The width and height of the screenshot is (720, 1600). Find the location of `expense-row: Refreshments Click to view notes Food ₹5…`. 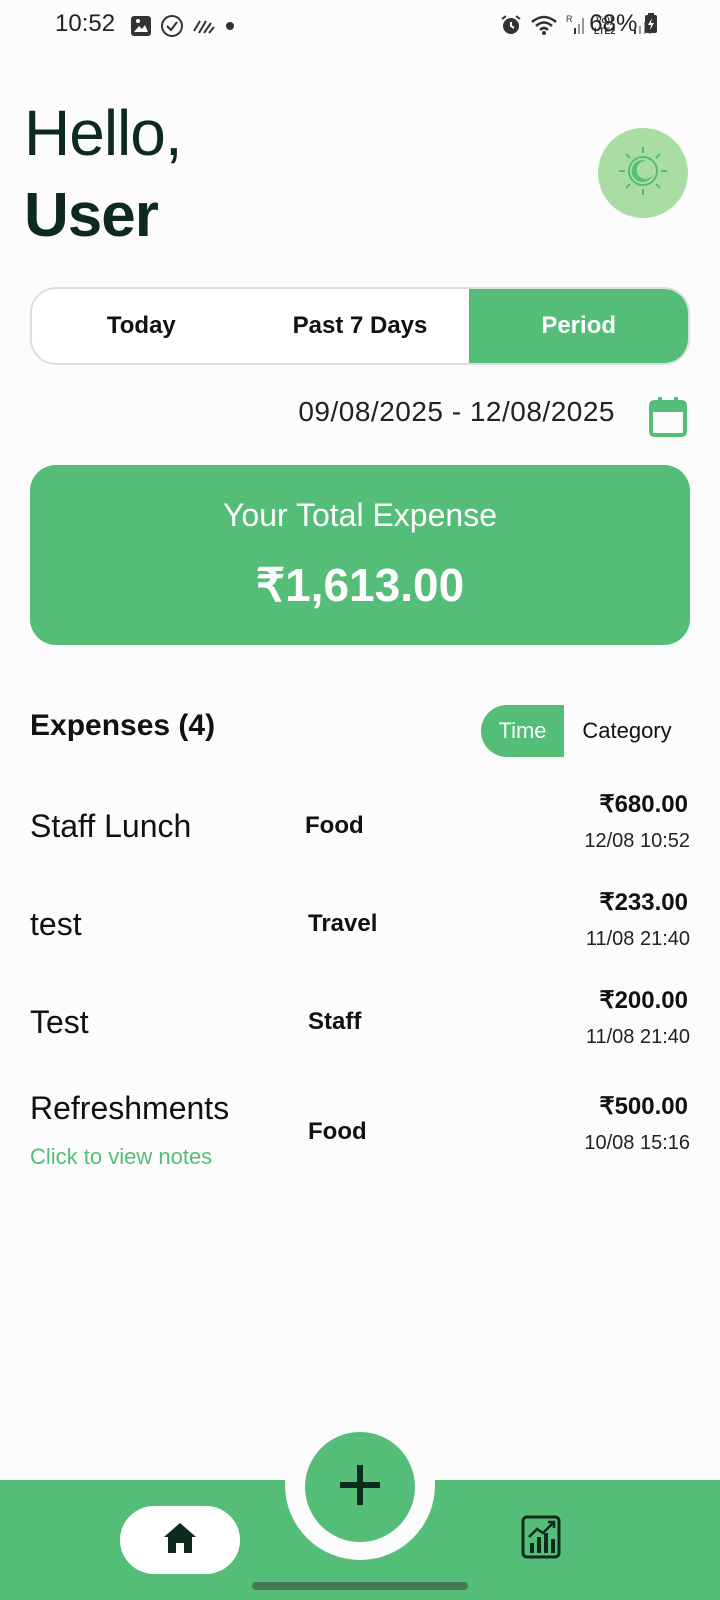

expense-row: Refreshments Click to view notes Food ₹5… is located at coordinates (360, 1137).